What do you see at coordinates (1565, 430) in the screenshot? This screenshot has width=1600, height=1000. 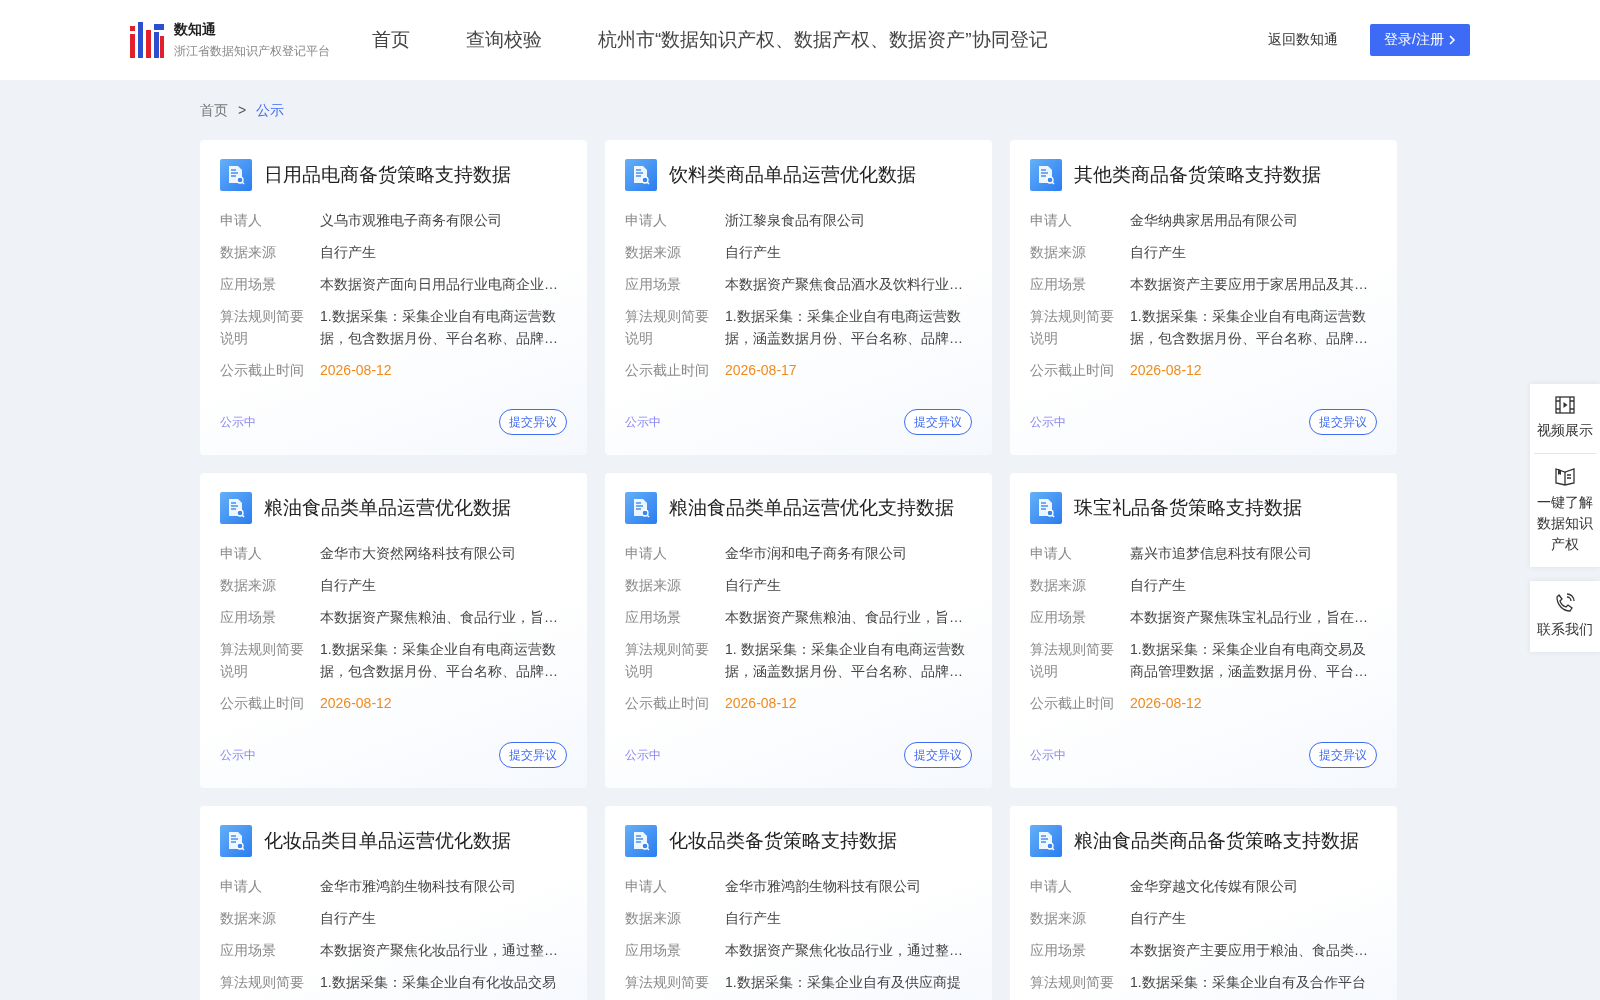 I see `side-item-label: 视频展示` at bounding box center [1565, 430].